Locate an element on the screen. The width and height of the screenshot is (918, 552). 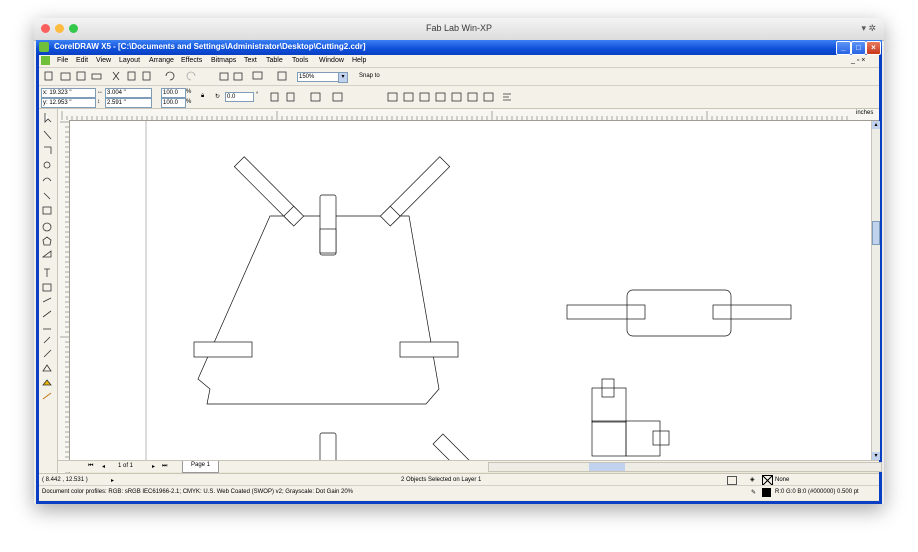
import-icon is located at coordinates (224, 76).